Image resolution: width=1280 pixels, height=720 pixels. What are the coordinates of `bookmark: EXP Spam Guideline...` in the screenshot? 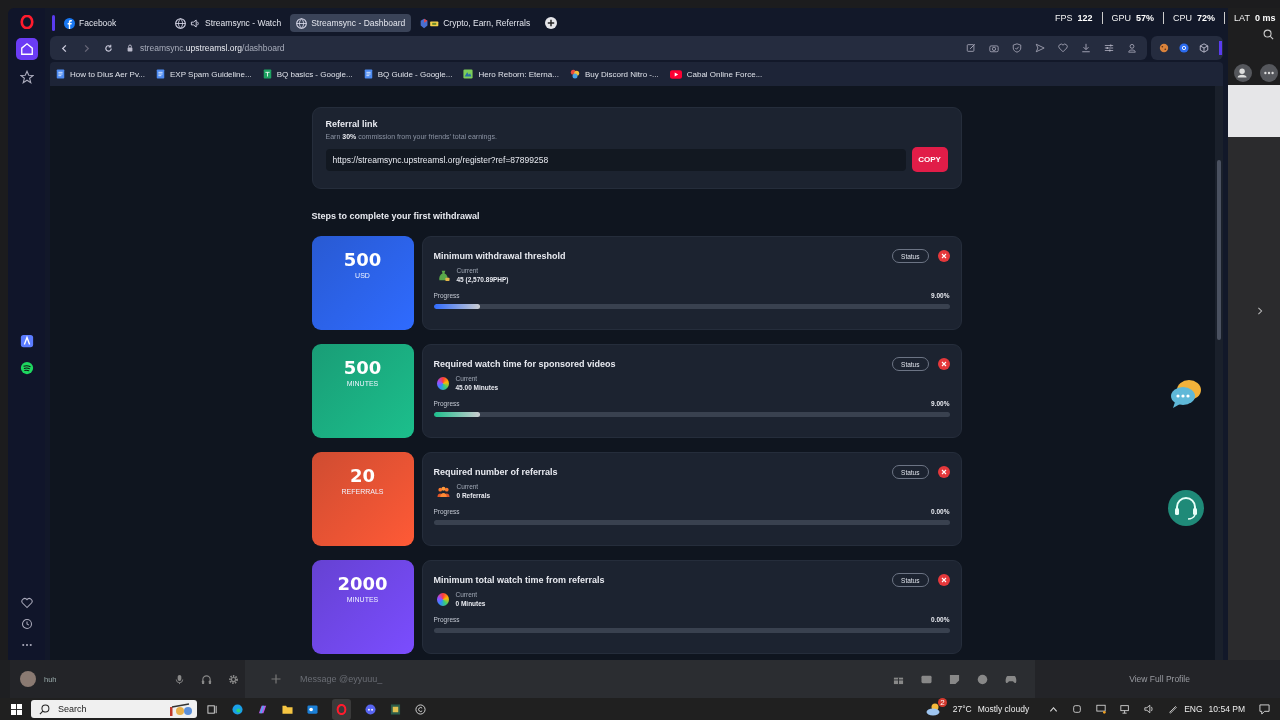 It's located at (204, 74).